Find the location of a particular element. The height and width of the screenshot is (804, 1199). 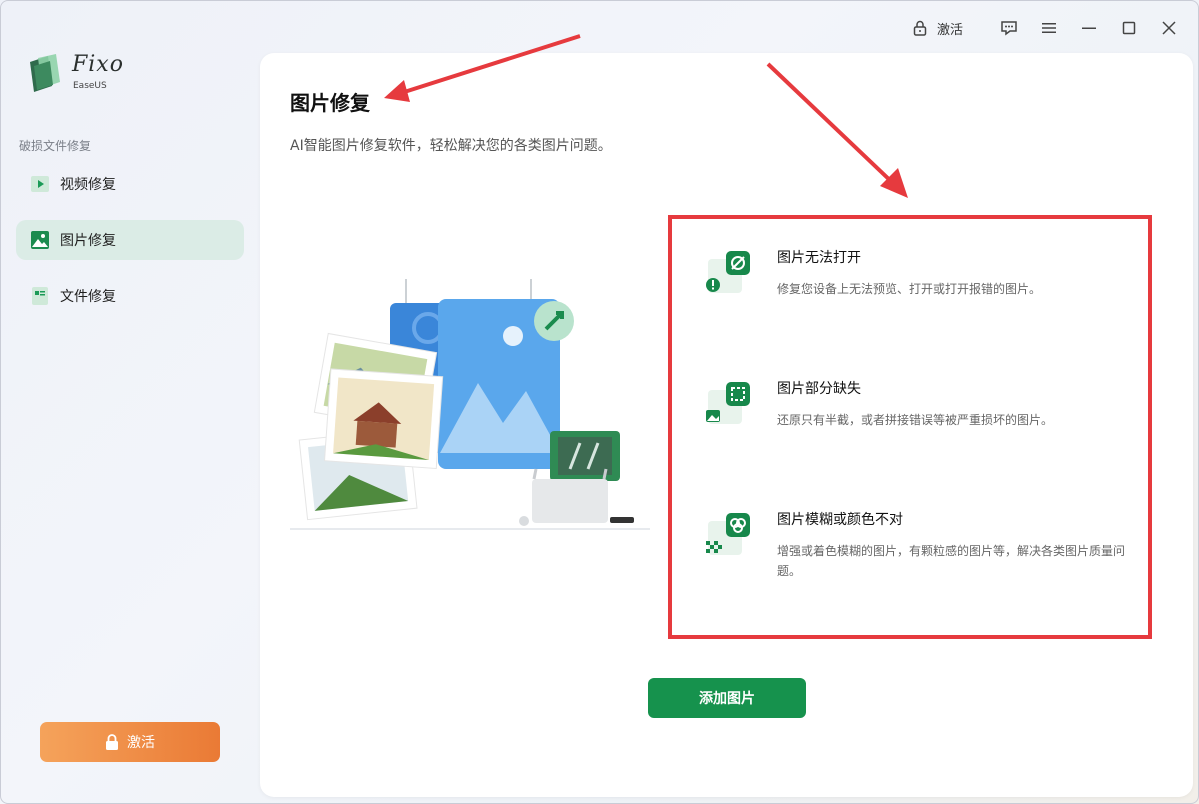

app-vendor: EaseUS is located at coordinates (90, 86).